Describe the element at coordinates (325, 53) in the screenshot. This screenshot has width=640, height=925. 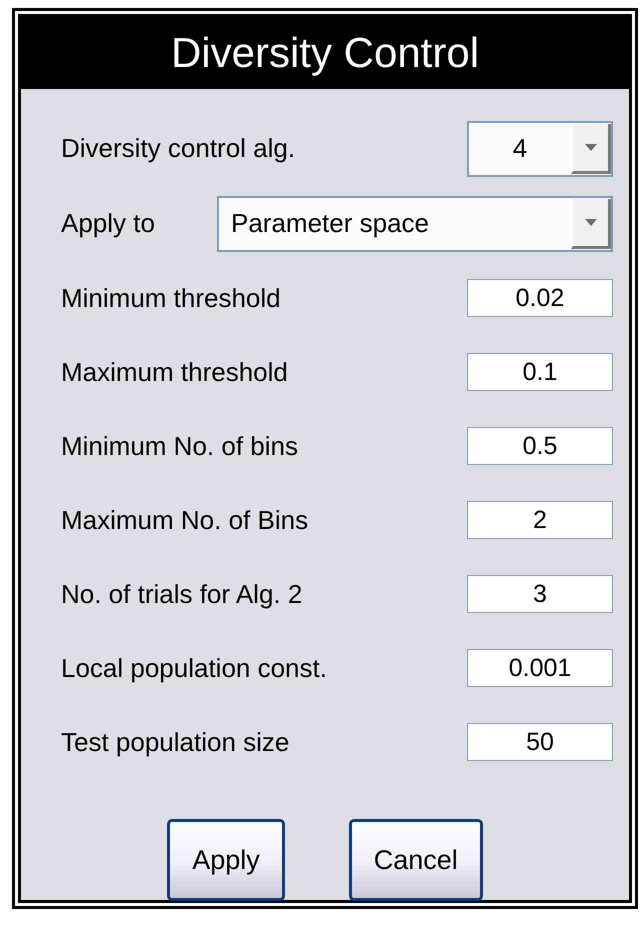
I see `window-title: Diversity Control` at that location.